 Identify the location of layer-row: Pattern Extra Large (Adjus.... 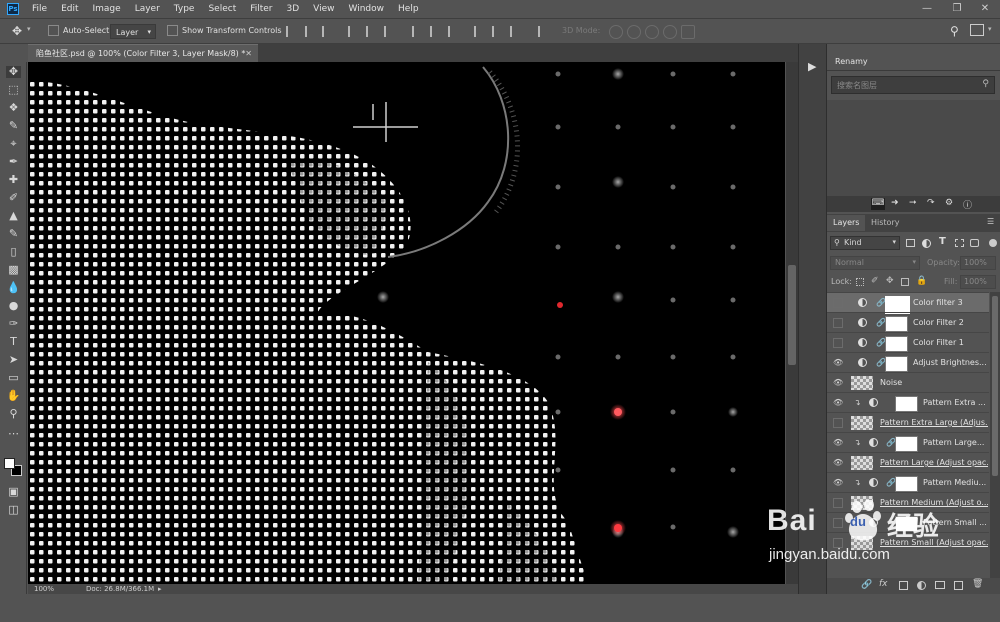
(908, 422).